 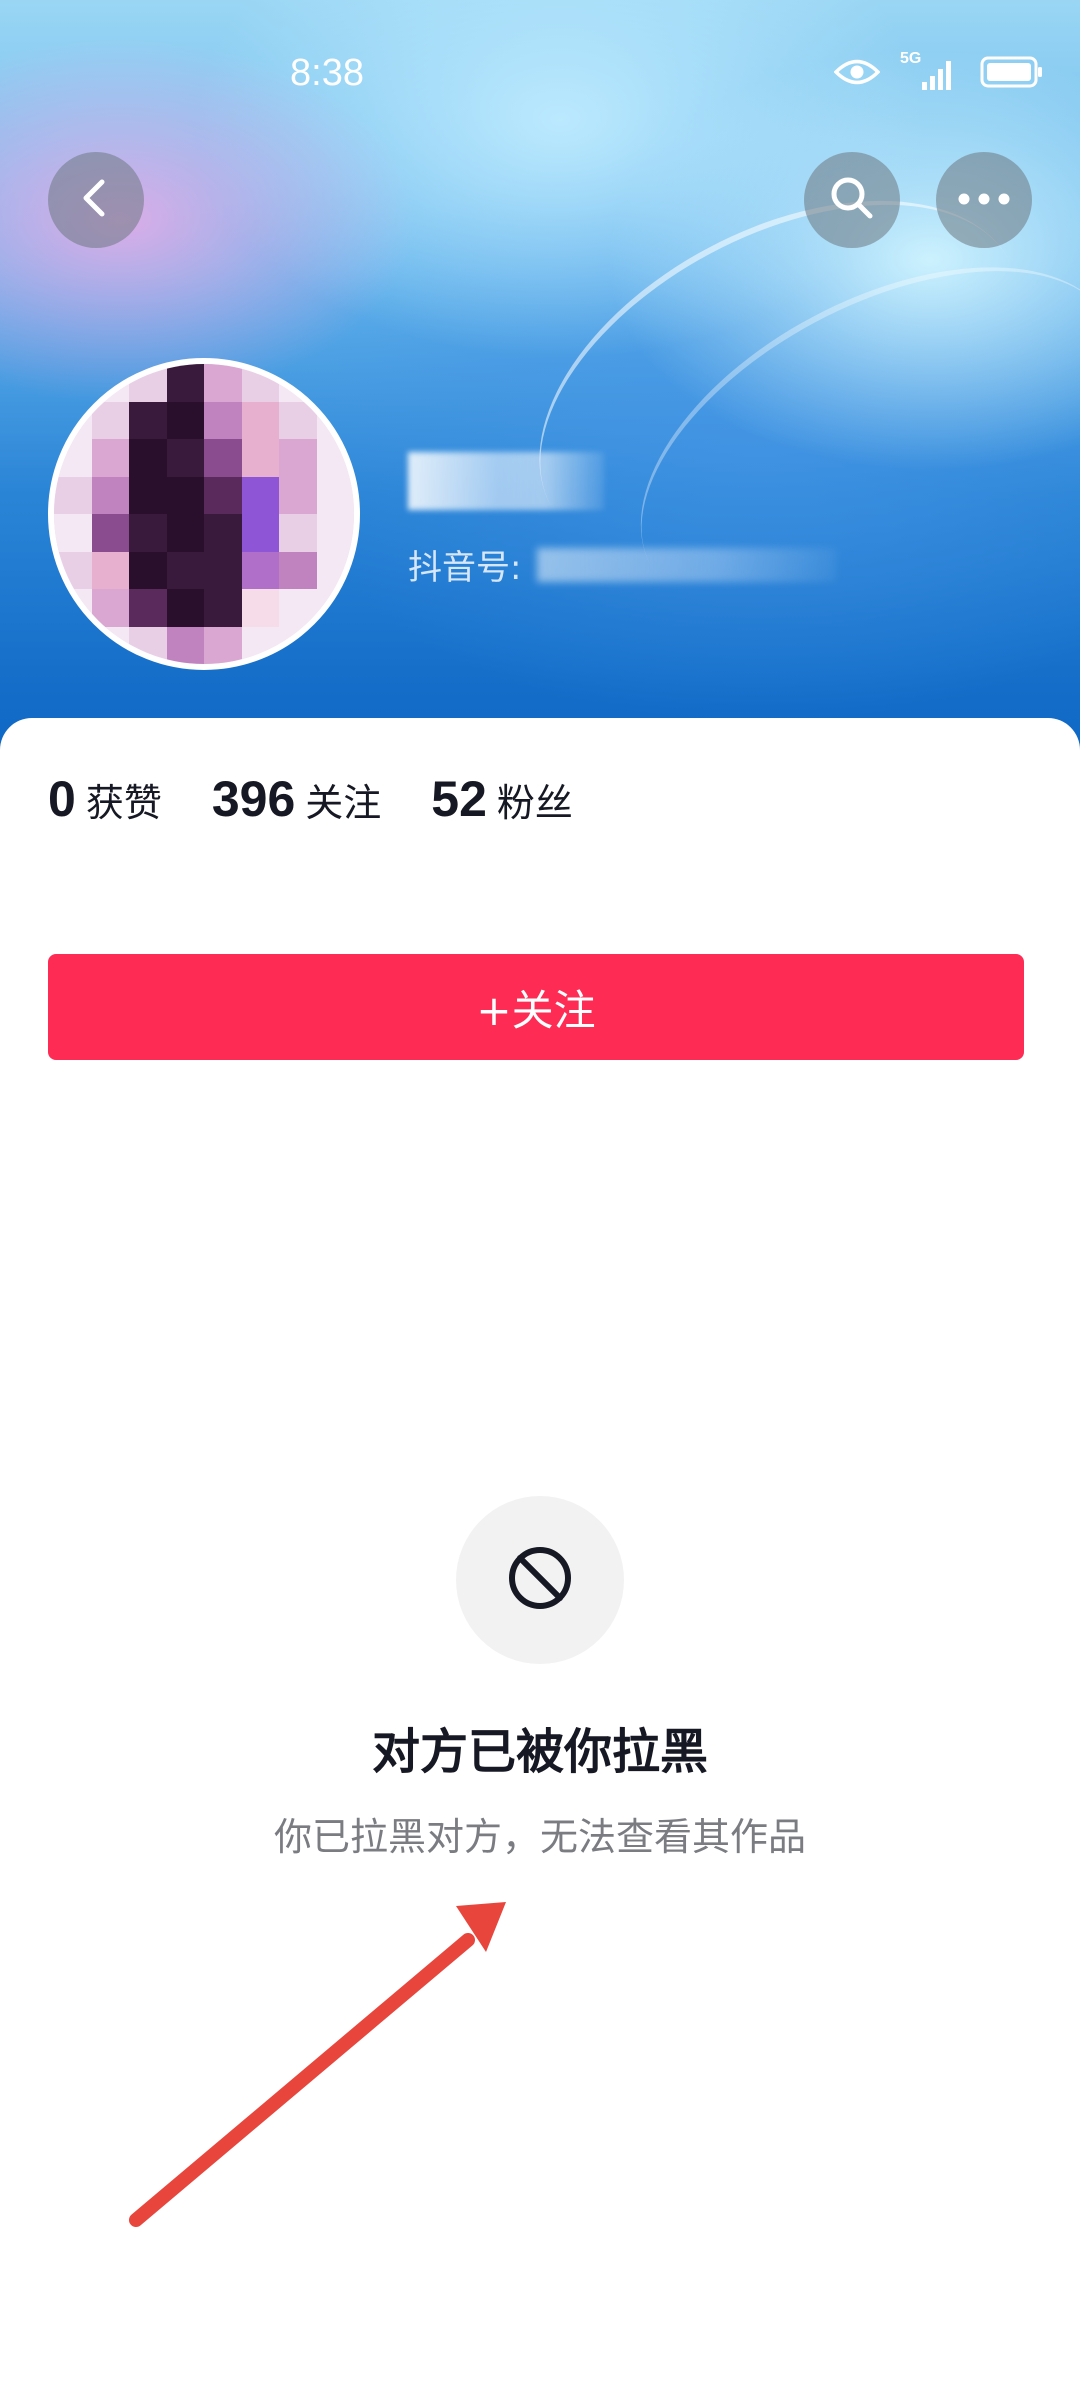 What do you see at coordinates (327, 73) in the screenshot?
I see `status-time: 8:38` at bounding box center [327, 73].